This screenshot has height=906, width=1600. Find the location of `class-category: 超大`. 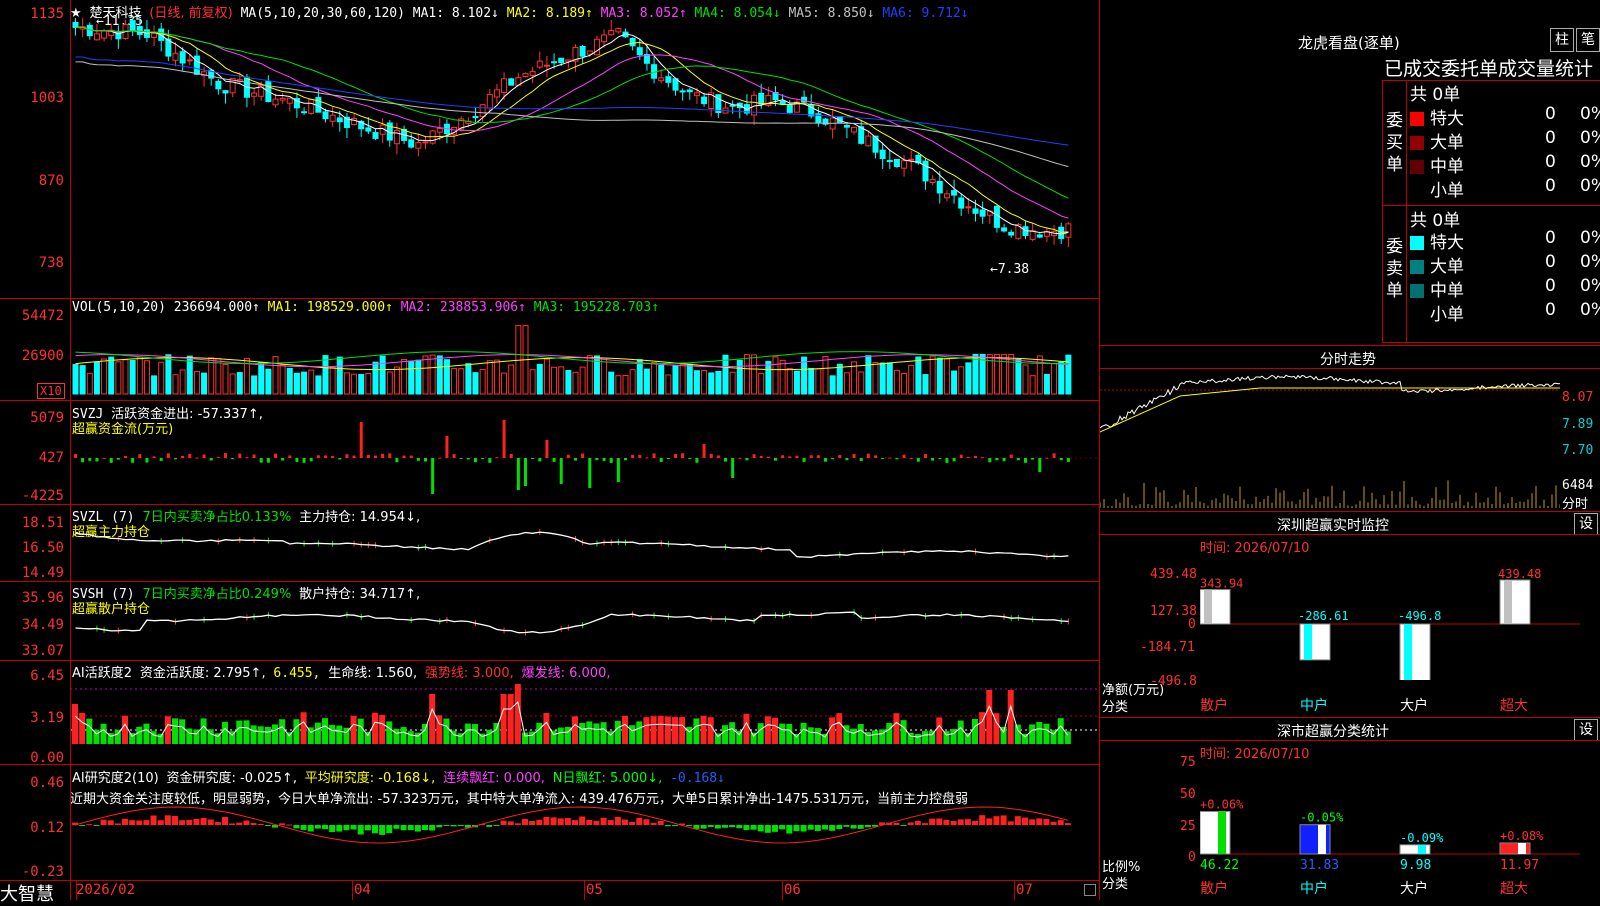

class-category: 超大 is located at coordinates (1514, 889).